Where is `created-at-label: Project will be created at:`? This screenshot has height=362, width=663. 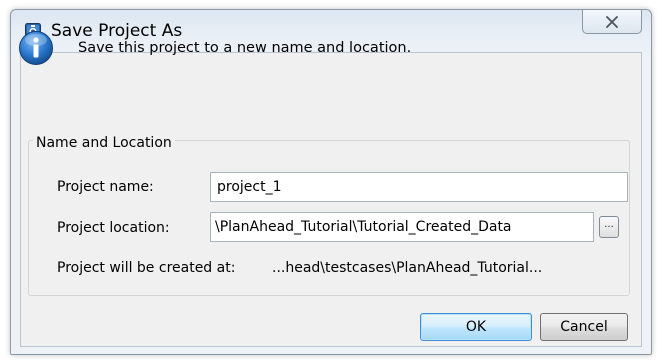 created-at-label: Project will be created at: is located at coordinates (146, 268).